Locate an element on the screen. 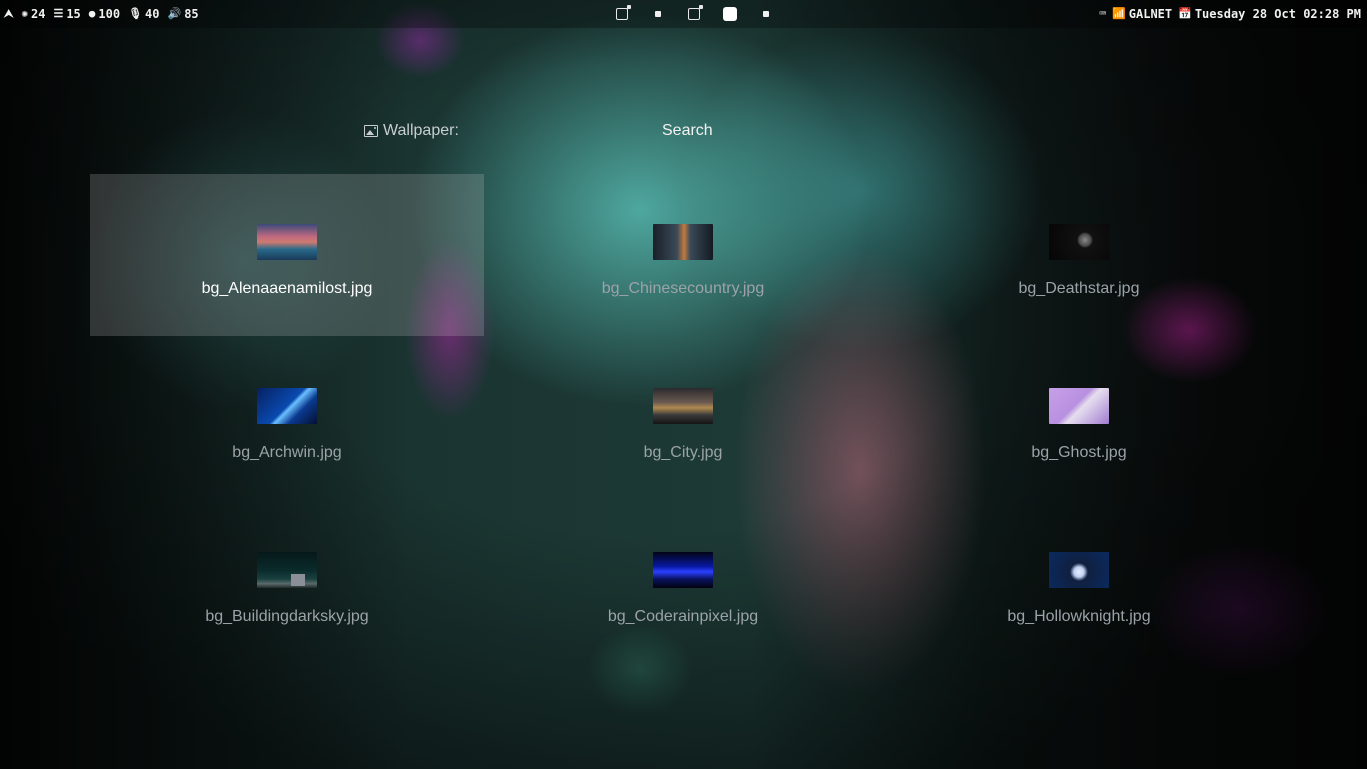 This screenshot has width=1367, height=769. wallpaper-filename: bg_Buildingdarksky.jpg is located at coordinates (287, 616).